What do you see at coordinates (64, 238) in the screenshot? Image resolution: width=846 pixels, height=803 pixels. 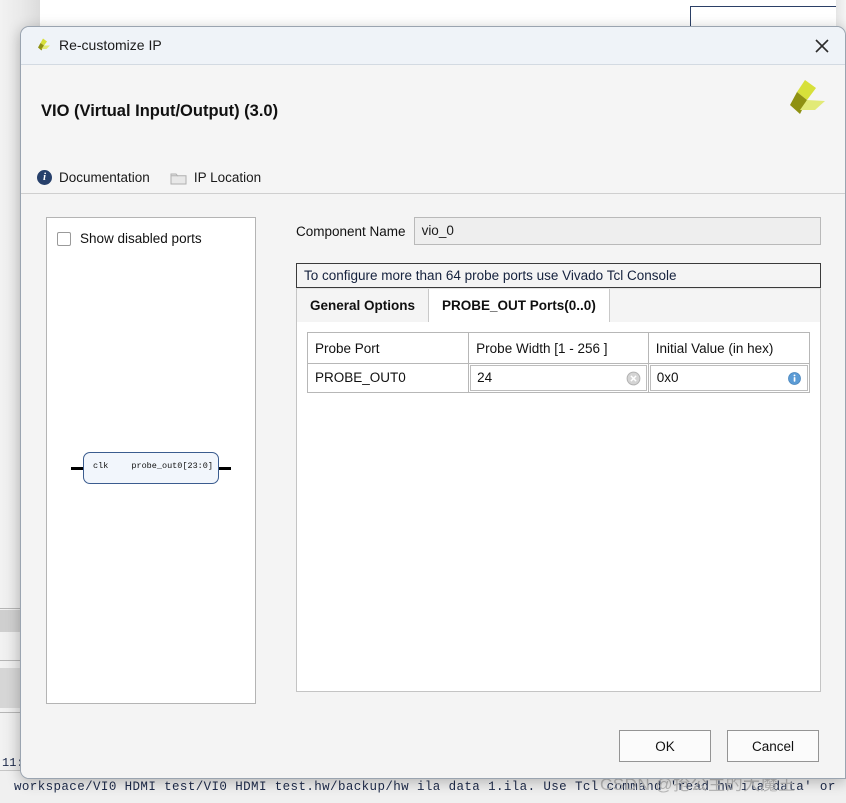 I see `show-disabled-ports-checkbox` at bounding box center [64, 238].